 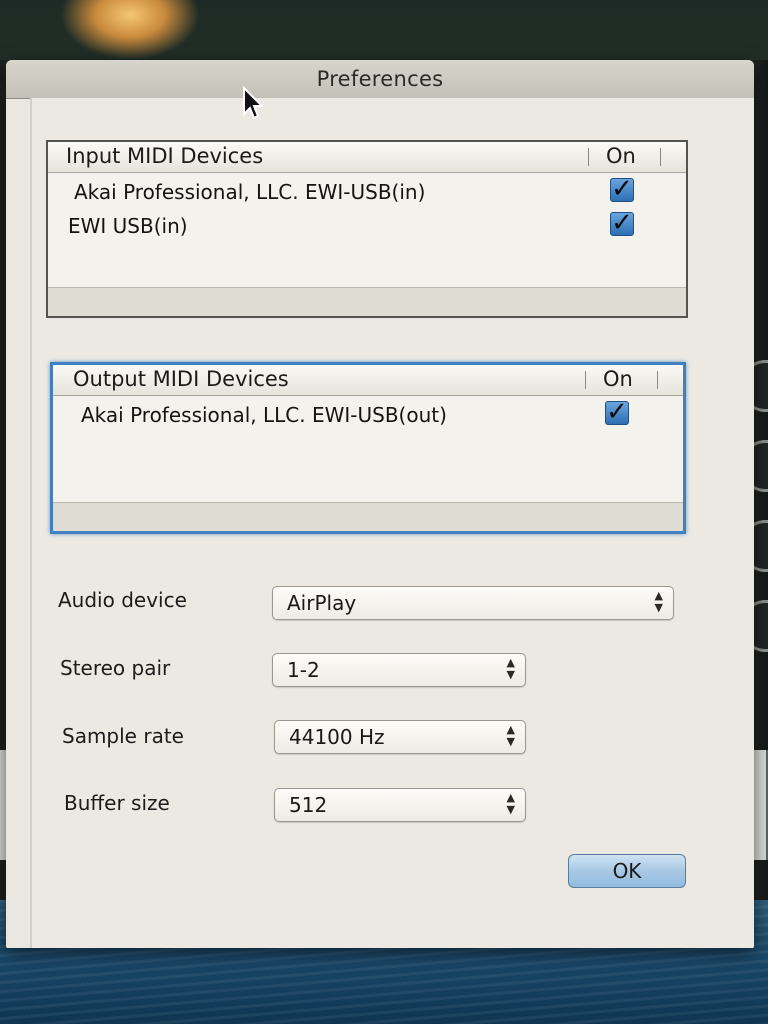 What do you see at coordinates (303, 670) in the screenshot?
I see `popup-value: 1-2` at bounding box center [303, 670].